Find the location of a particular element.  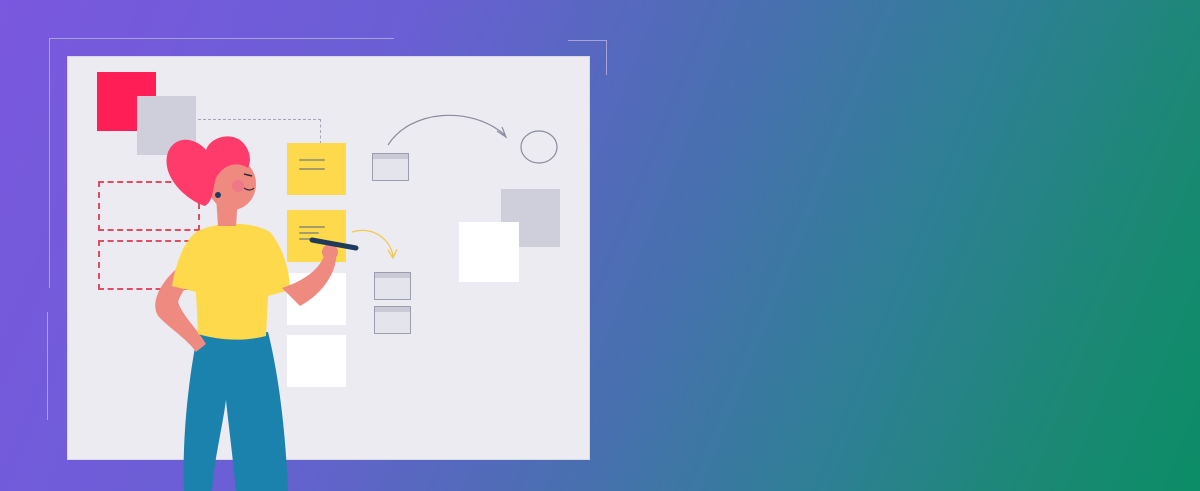

circle-shape is located at coordinates (539, 147).